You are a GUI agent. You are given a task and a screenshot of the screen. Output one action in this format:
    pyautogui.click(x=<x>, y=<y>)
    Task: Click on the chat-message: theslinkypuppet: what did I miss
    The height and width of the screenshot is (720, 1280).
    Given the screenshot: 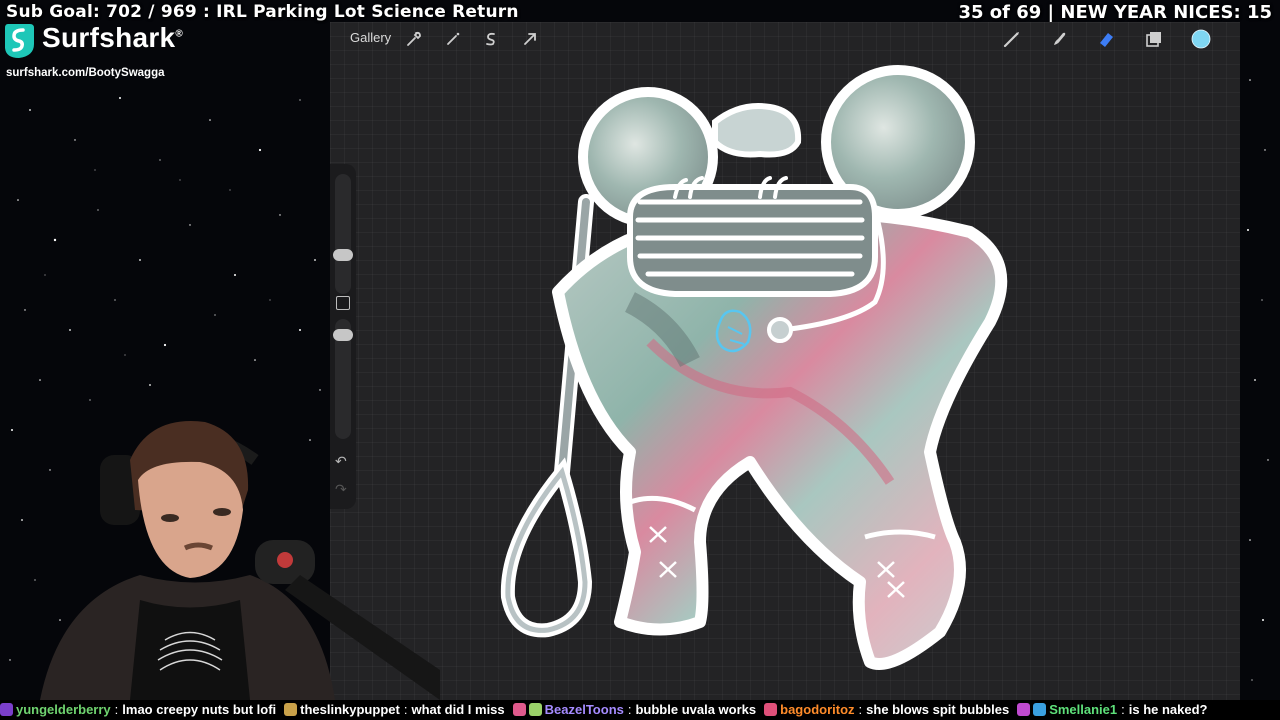 What is the action you would take?
    pyautogui.click(x=394, y=710)
    